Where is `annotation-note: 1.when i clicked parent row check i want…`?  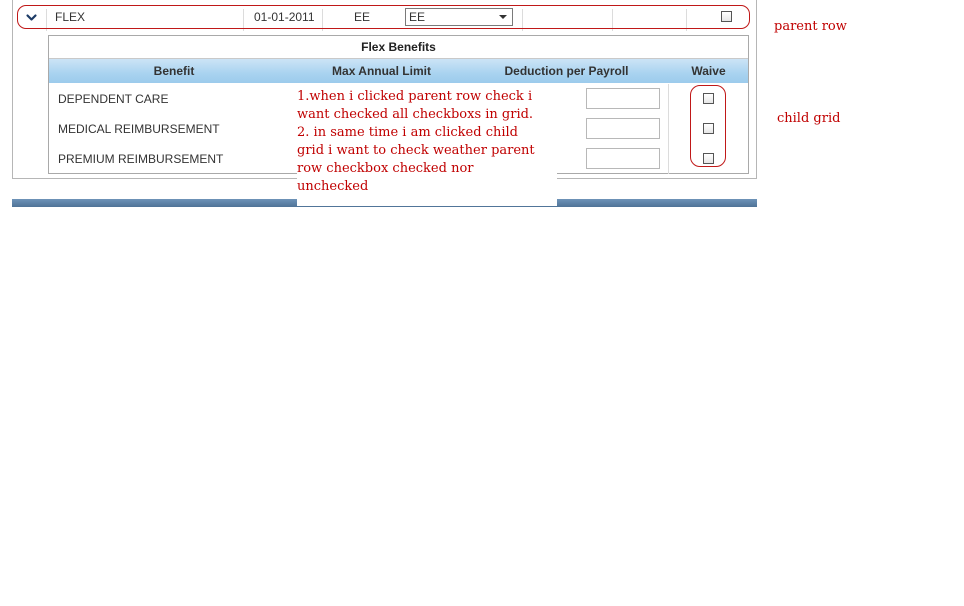
annotation-note: 1.when i clicked parent row check i want… is located at coordinates (427, 147).